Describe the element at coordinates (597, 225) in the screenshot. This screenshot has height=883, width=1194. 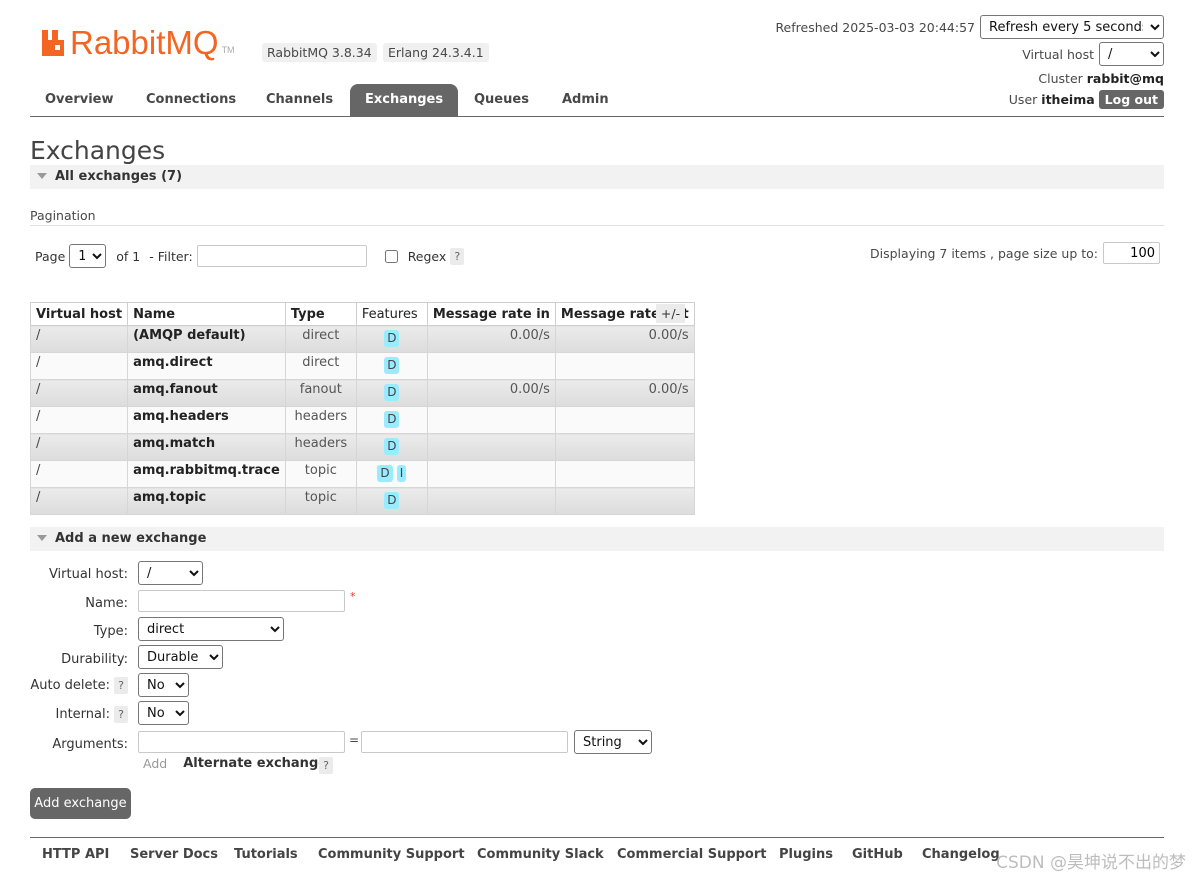
I see `pagination-divider` at that location.